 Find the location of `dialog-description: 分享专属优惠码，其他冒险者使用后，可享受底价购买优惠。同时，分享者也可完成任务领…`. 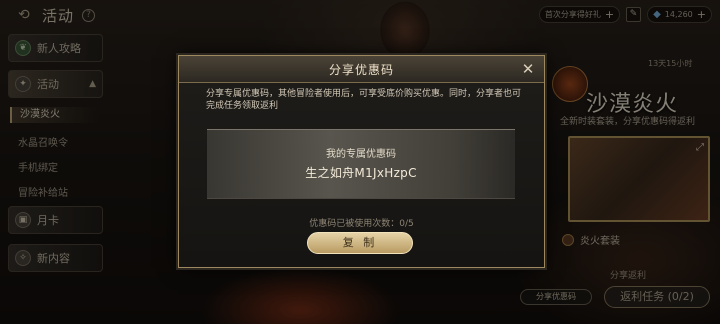

dialog-description: 分享专属优惠码，其他冒险者使用后，可享受底价购买优惠。同时，分享者也可完成任务领… is located at coordinates (364, 100).